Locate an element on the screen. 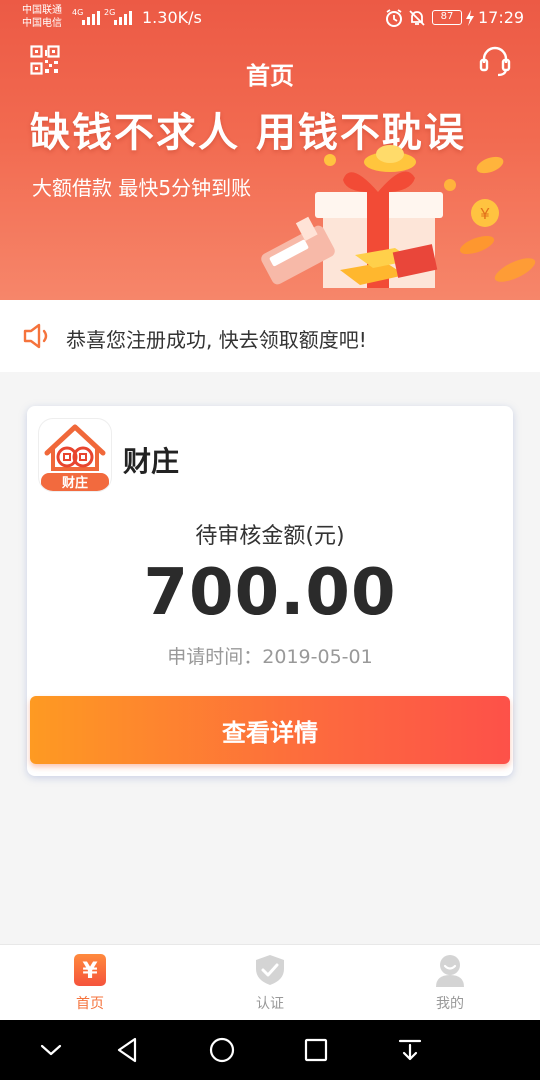 The image size is (540, 1080). charging-icon is located at coordinates (470, 18).